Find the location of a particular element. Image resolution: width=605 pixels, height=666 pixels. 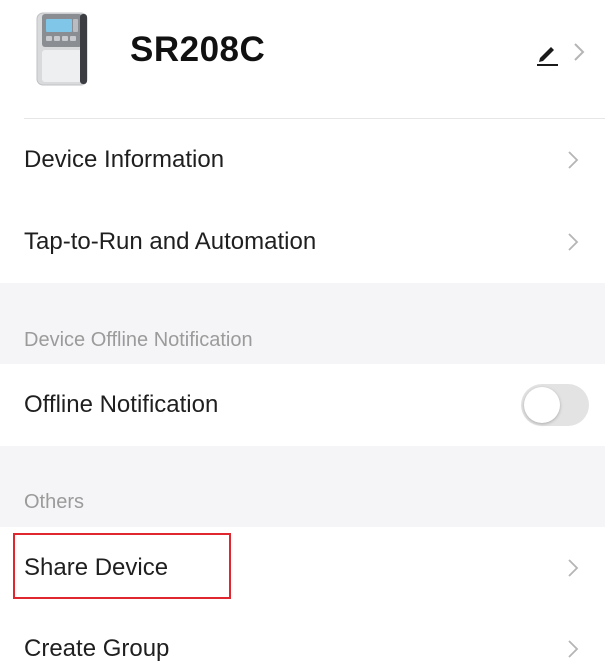

controller-device-image is located at coordinates (62, 49).